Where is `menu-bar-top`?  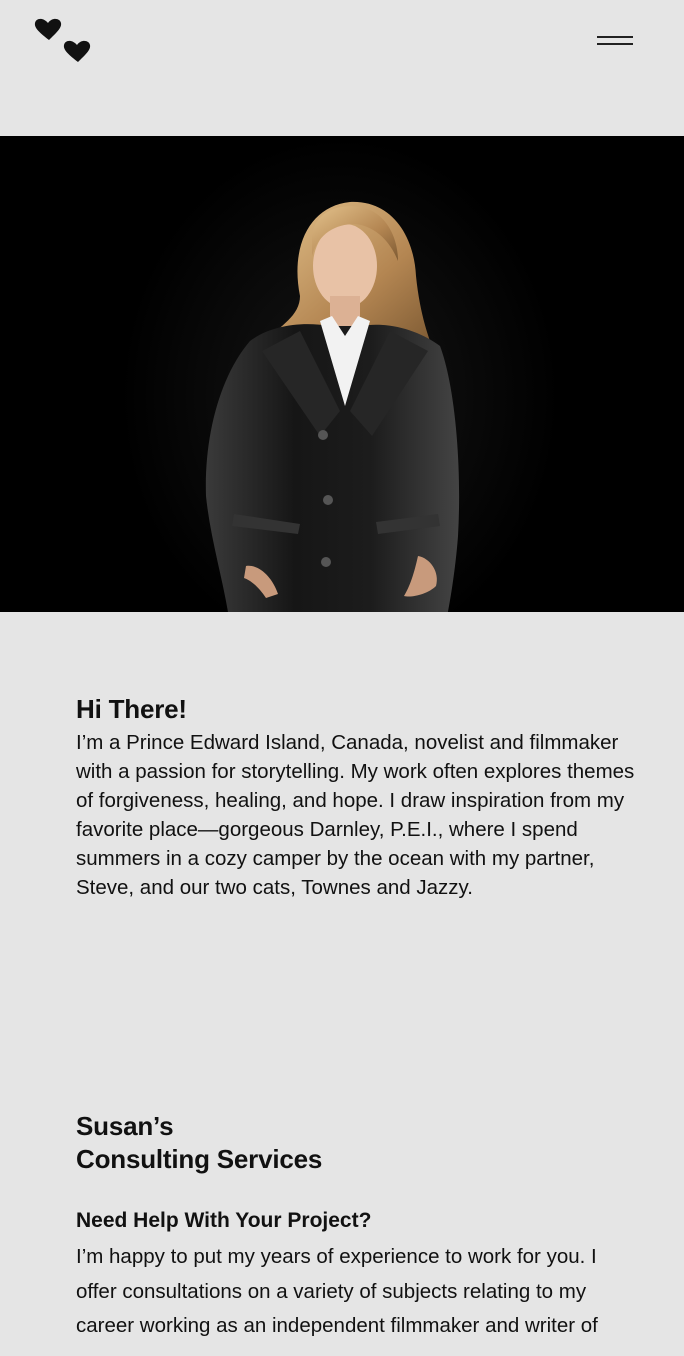 menu-bar-top is located at coordinates (615, 37).